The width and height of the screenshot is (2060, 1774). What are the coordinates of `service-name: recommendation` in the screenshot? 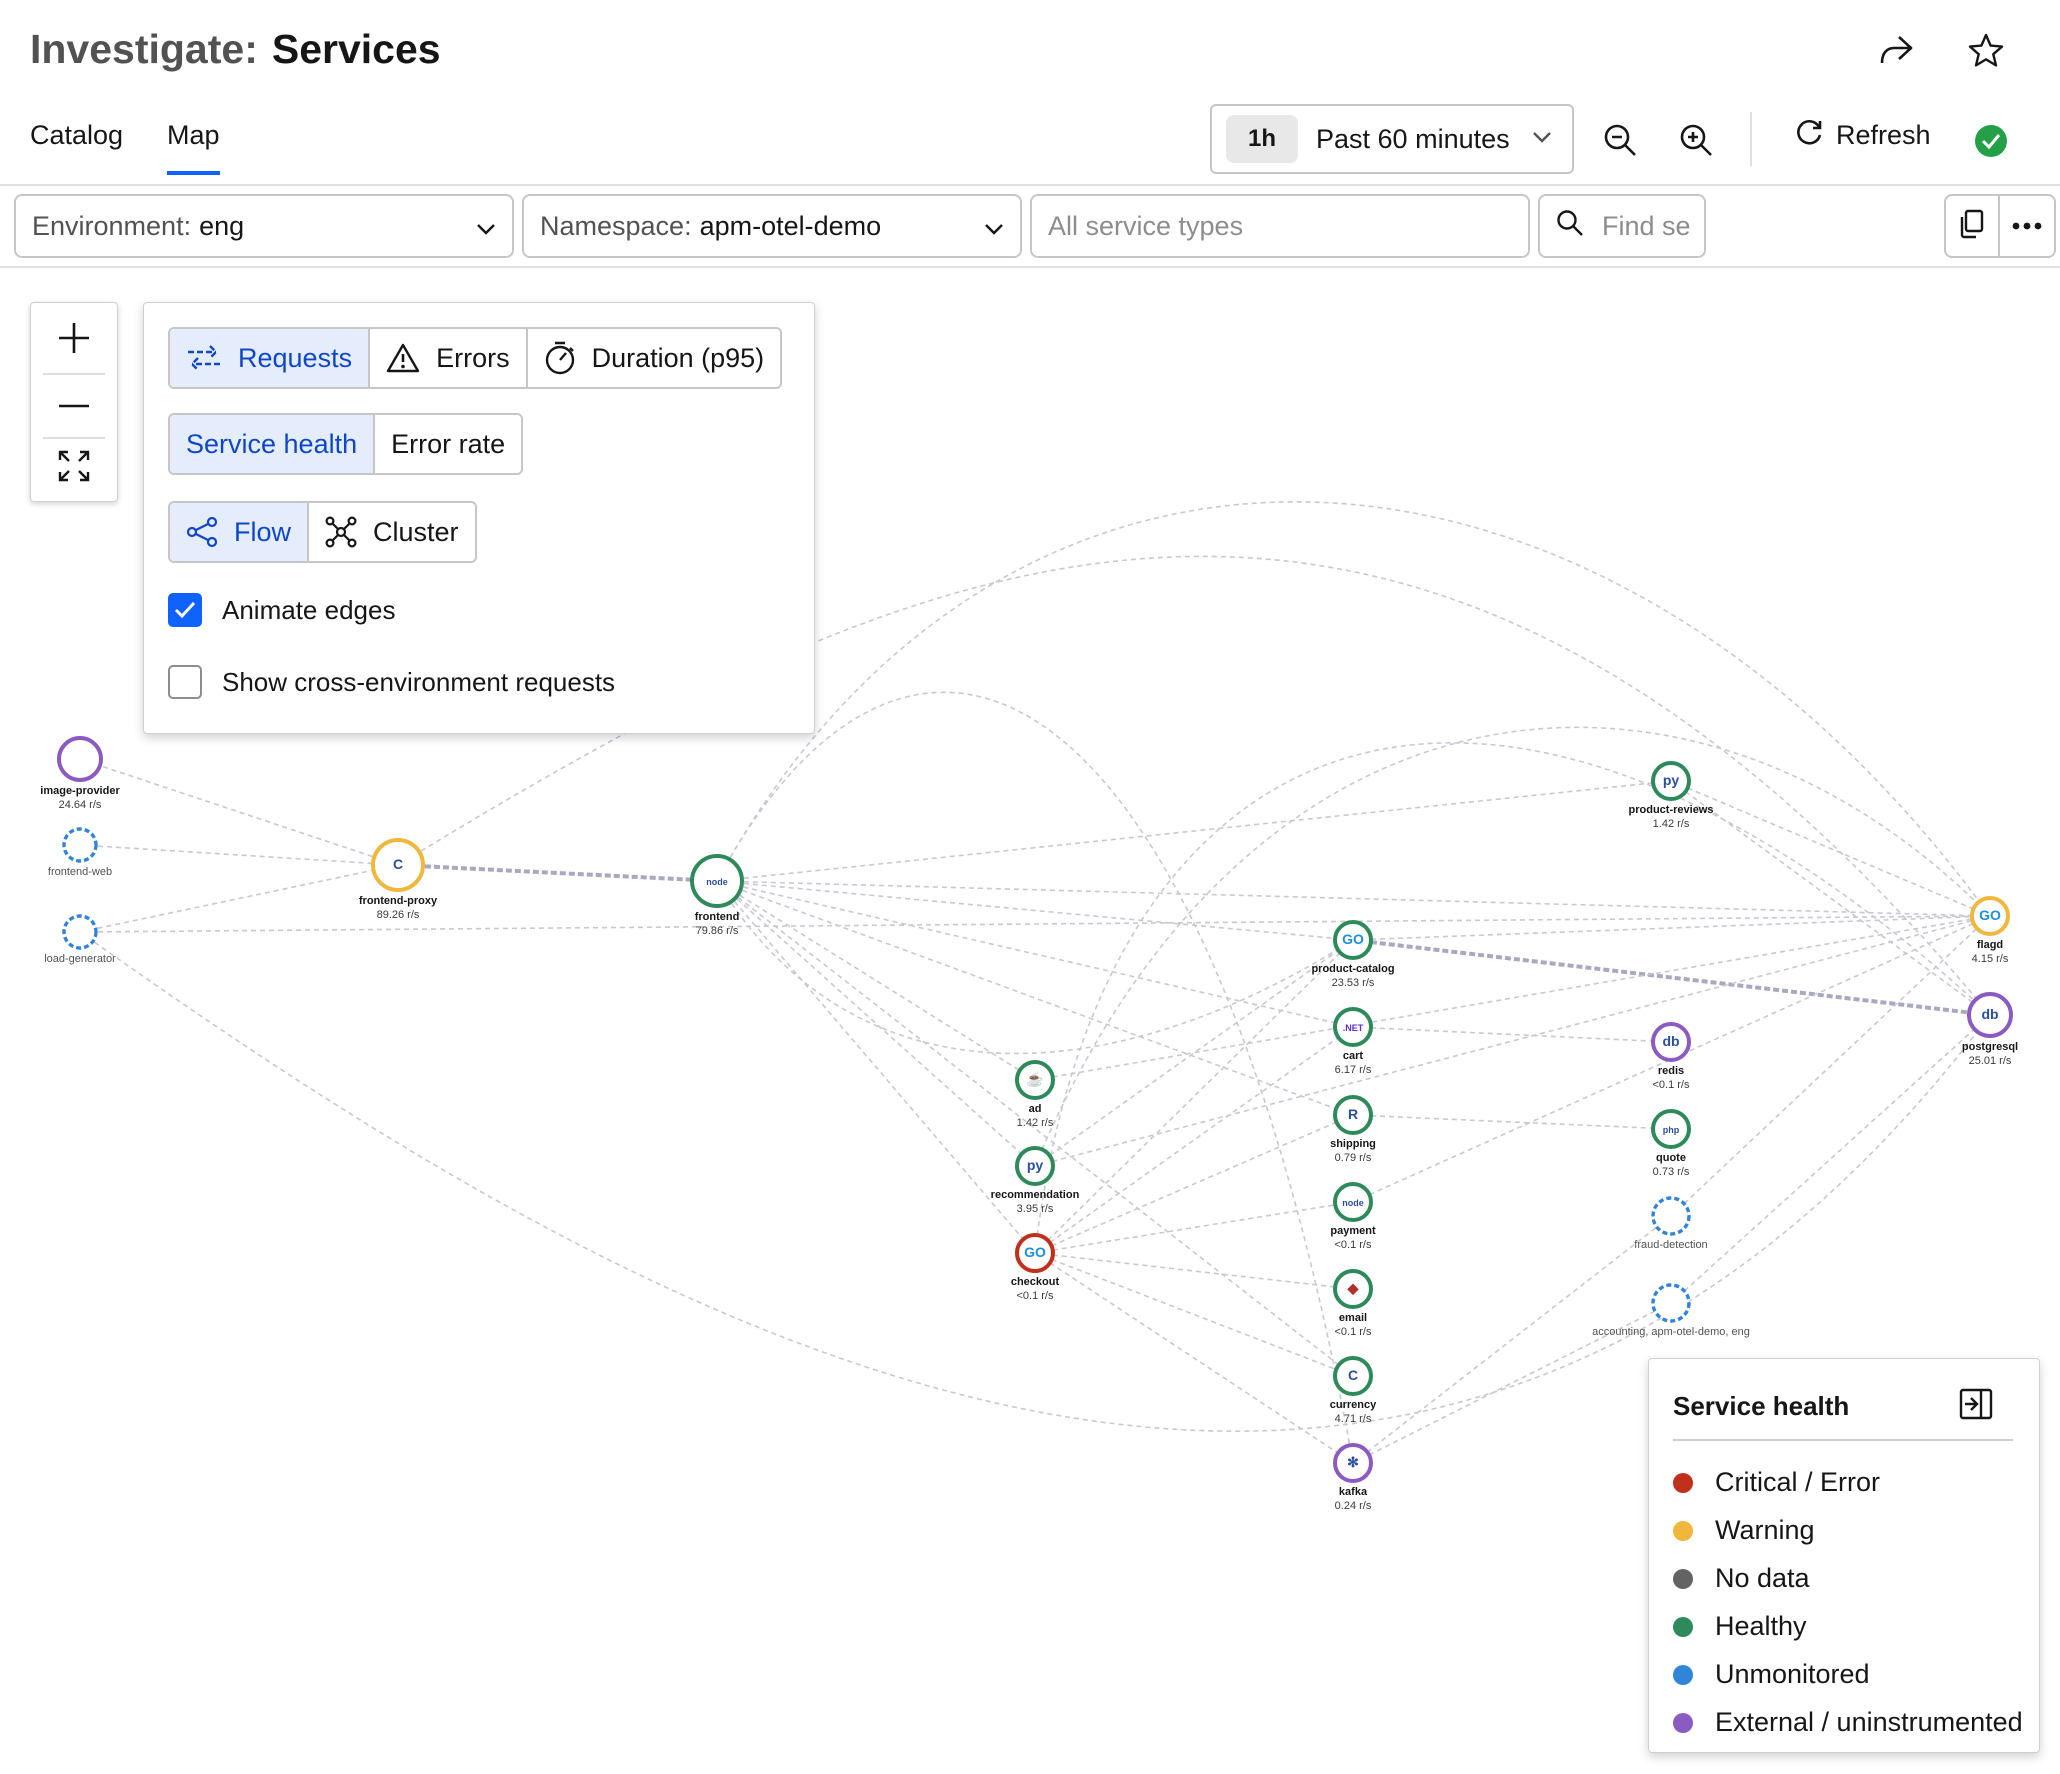 It's located at (1035, 1195).